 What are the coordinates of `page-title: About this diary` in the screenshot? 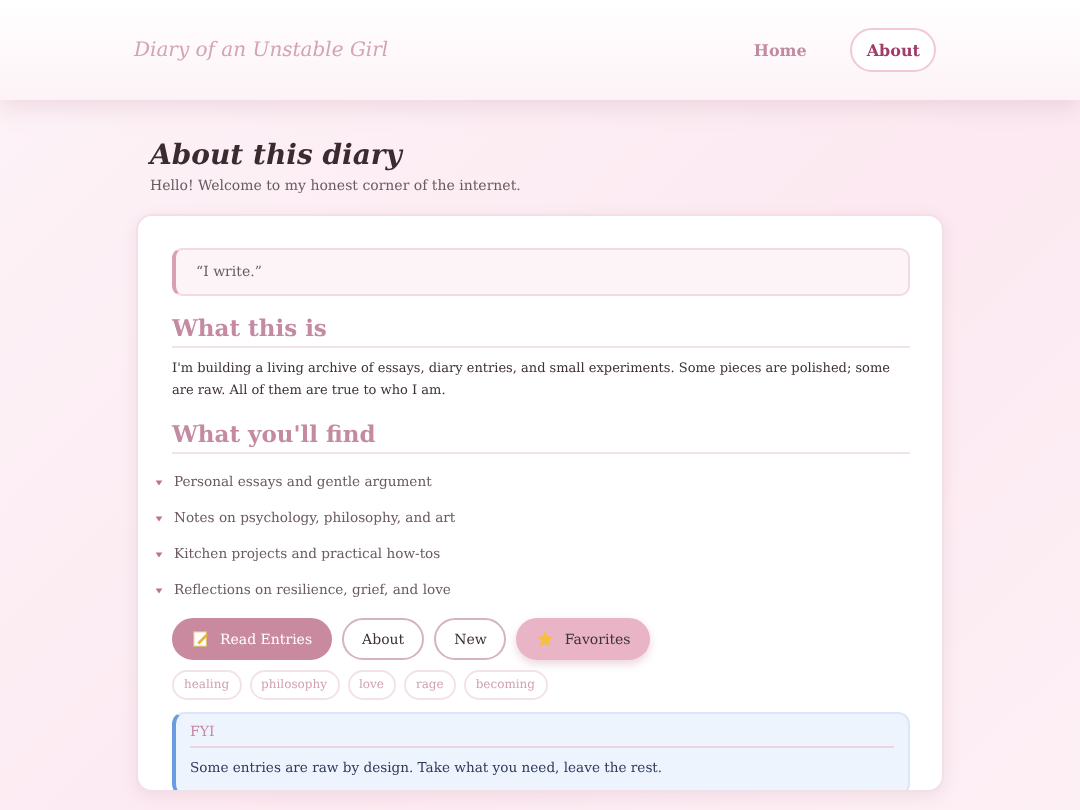 It's located at (278, 156).